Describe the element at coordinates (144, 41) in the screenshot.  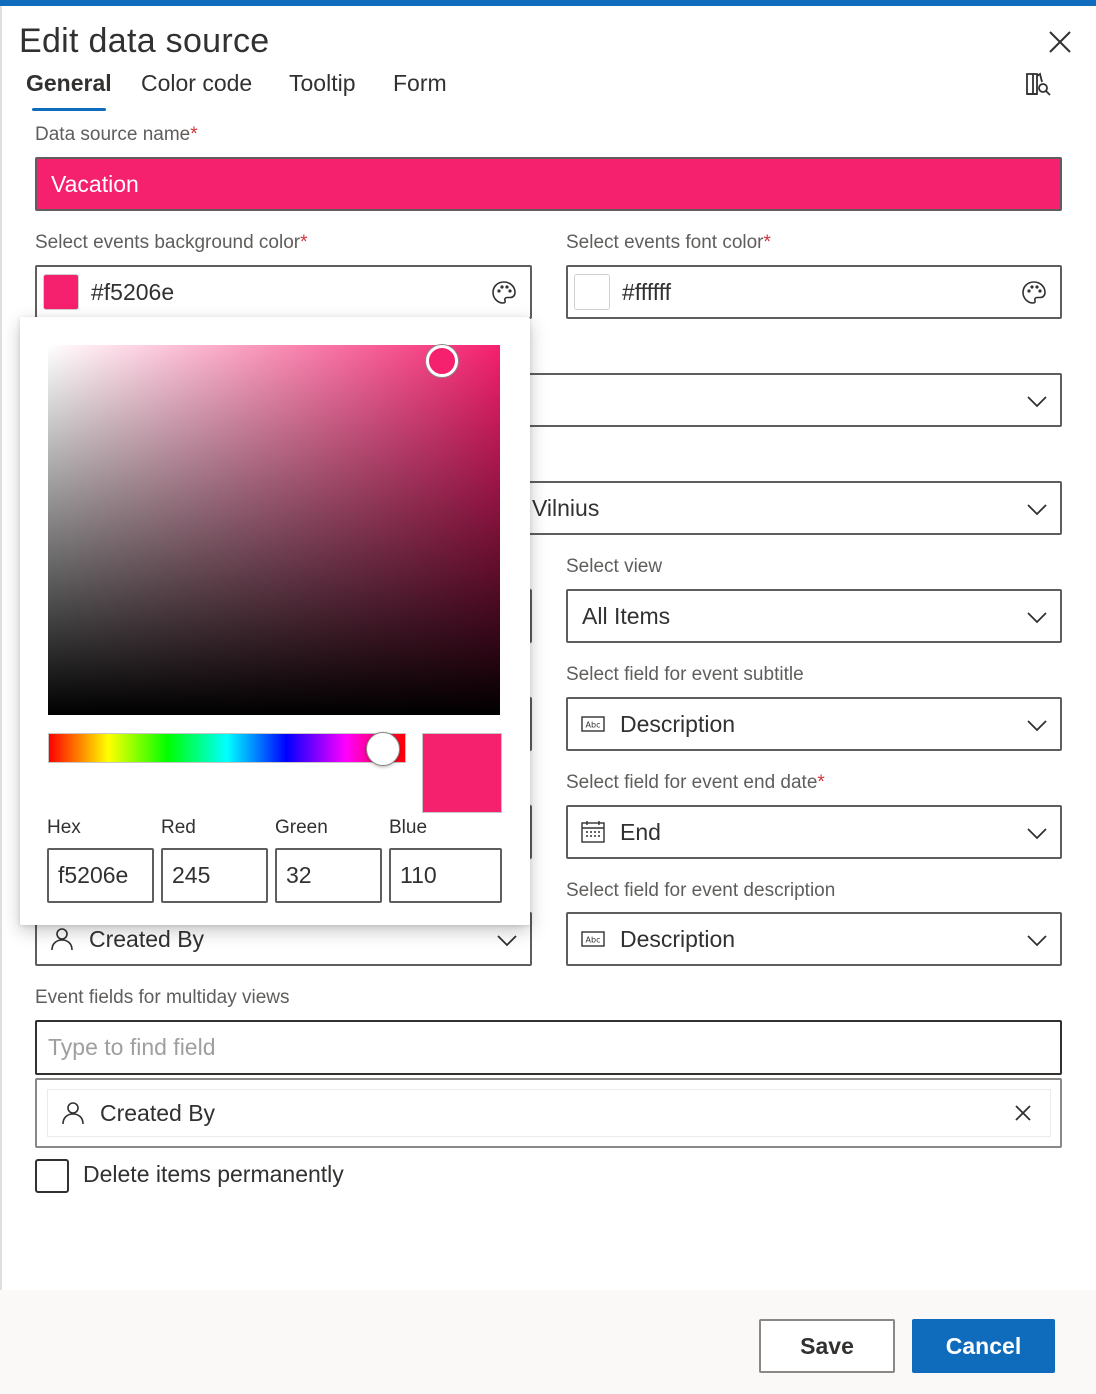
I see `dialog-title: Edit data source` at that location.